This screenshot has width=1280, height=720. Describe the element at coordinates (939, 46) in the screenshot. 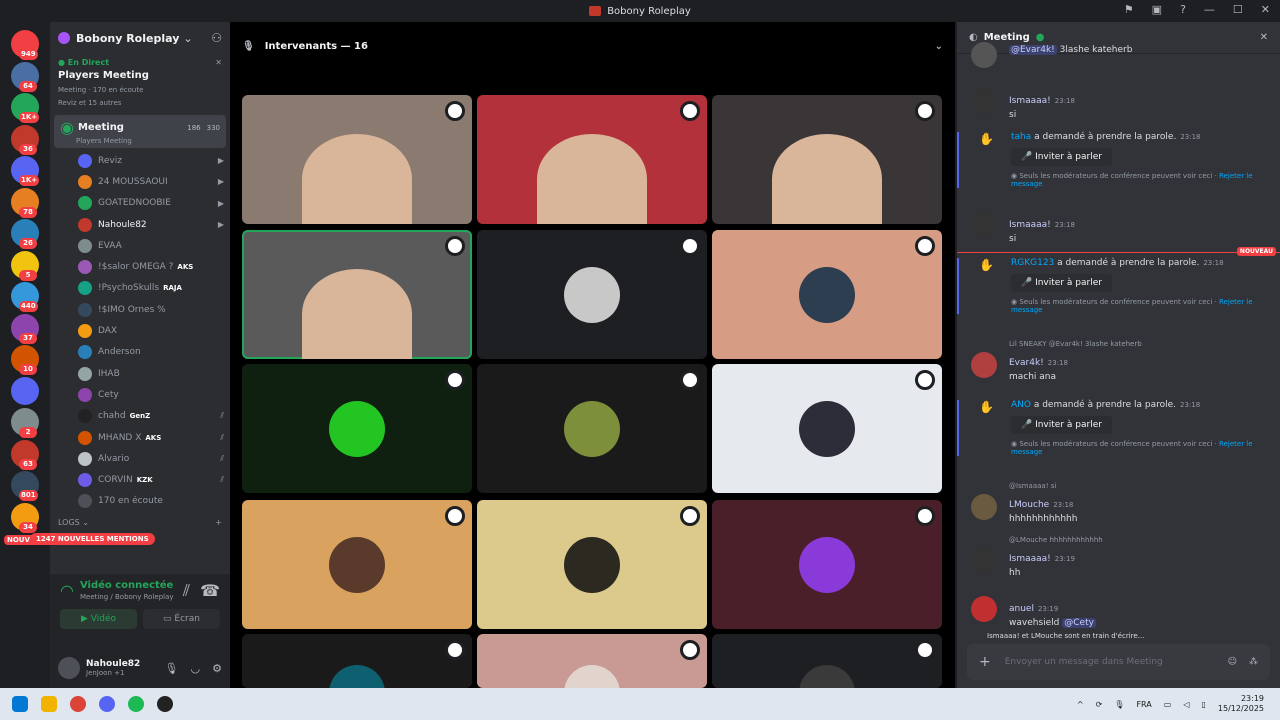

I see `chevron-down-icon: ⌄` at that location.